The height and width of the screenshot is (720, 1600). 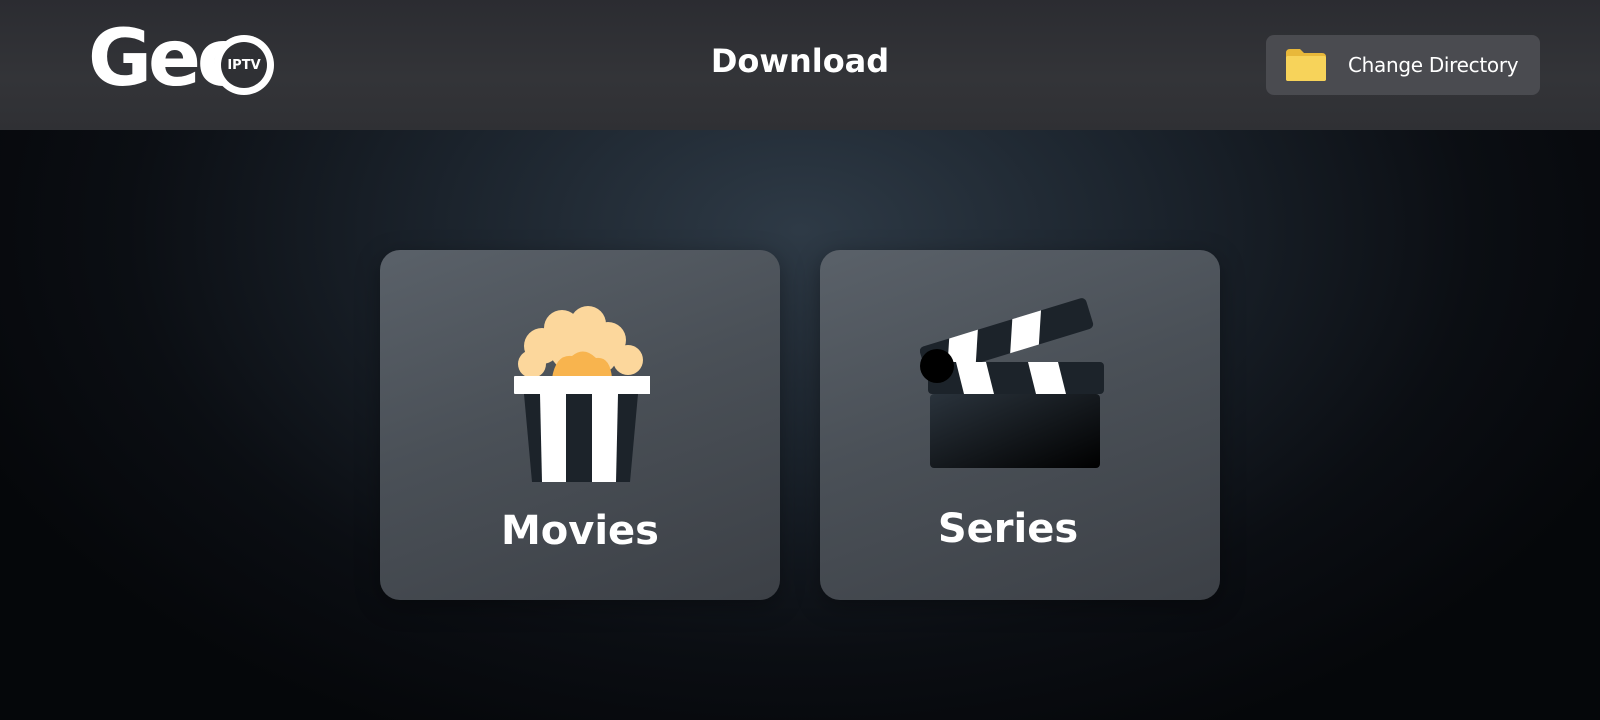 I want to click on movies-card: Movies, so click(x=580, y=425).